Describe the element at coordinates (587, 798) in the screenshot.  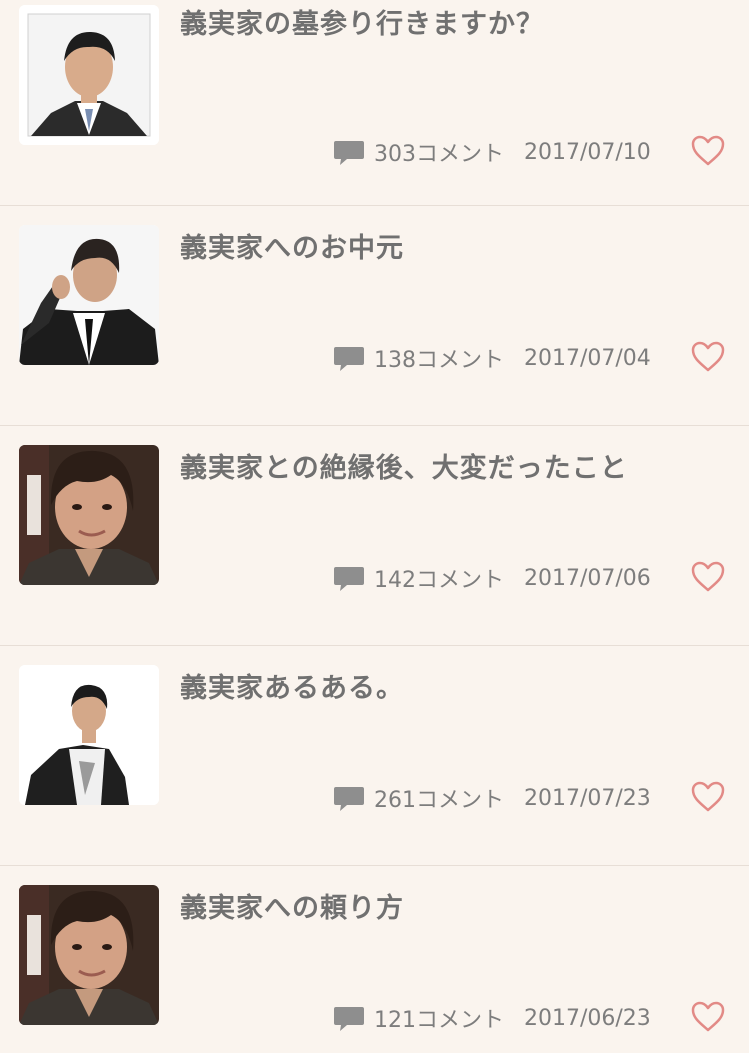
I see `post-date: 2017/07/23` at that location.